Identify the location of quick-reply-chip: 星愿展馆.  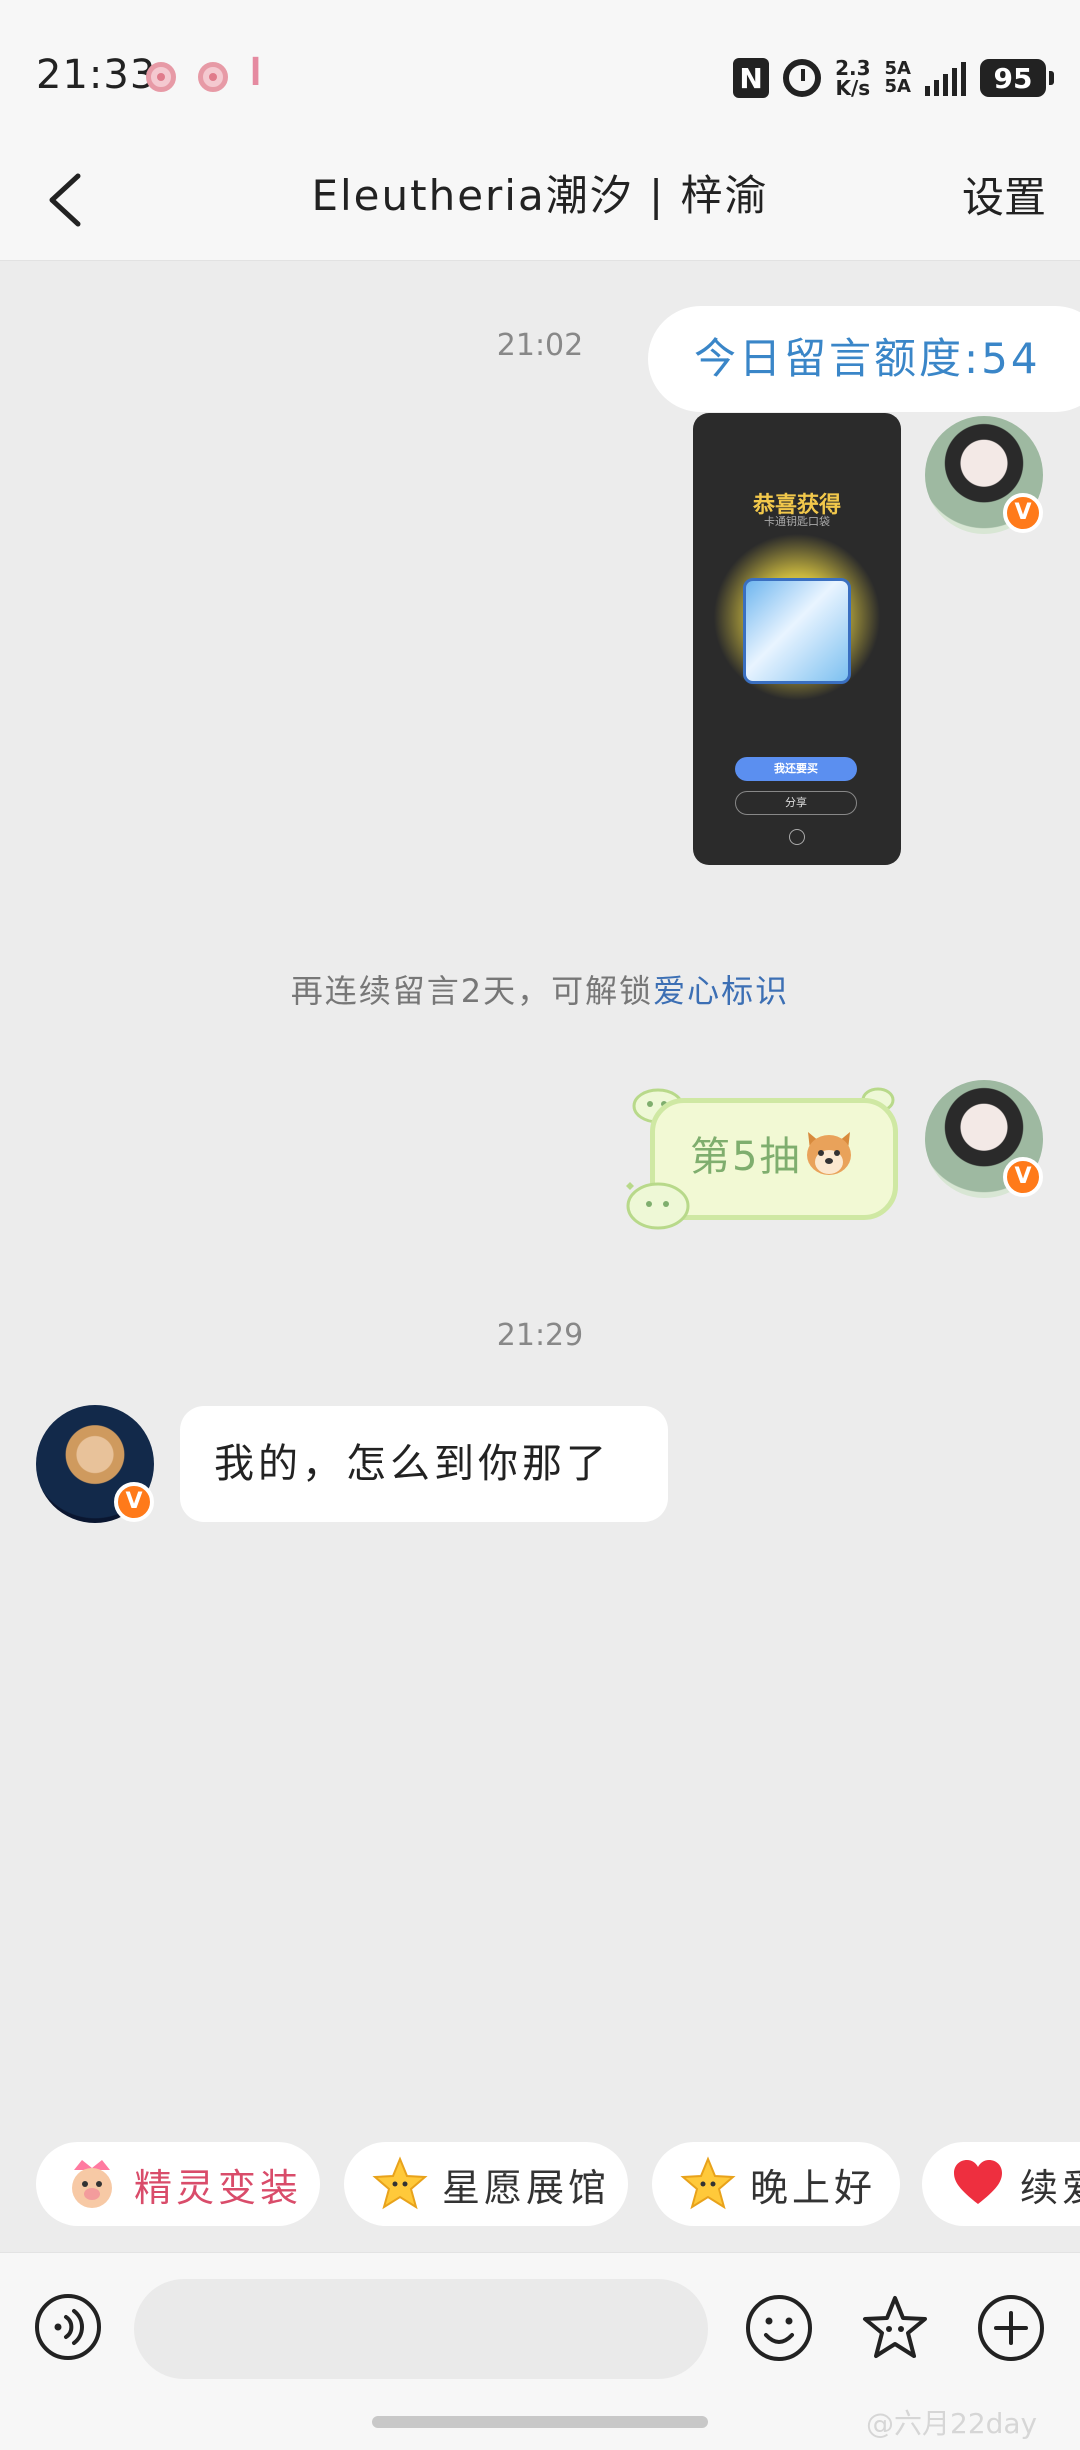
(486, 2184).